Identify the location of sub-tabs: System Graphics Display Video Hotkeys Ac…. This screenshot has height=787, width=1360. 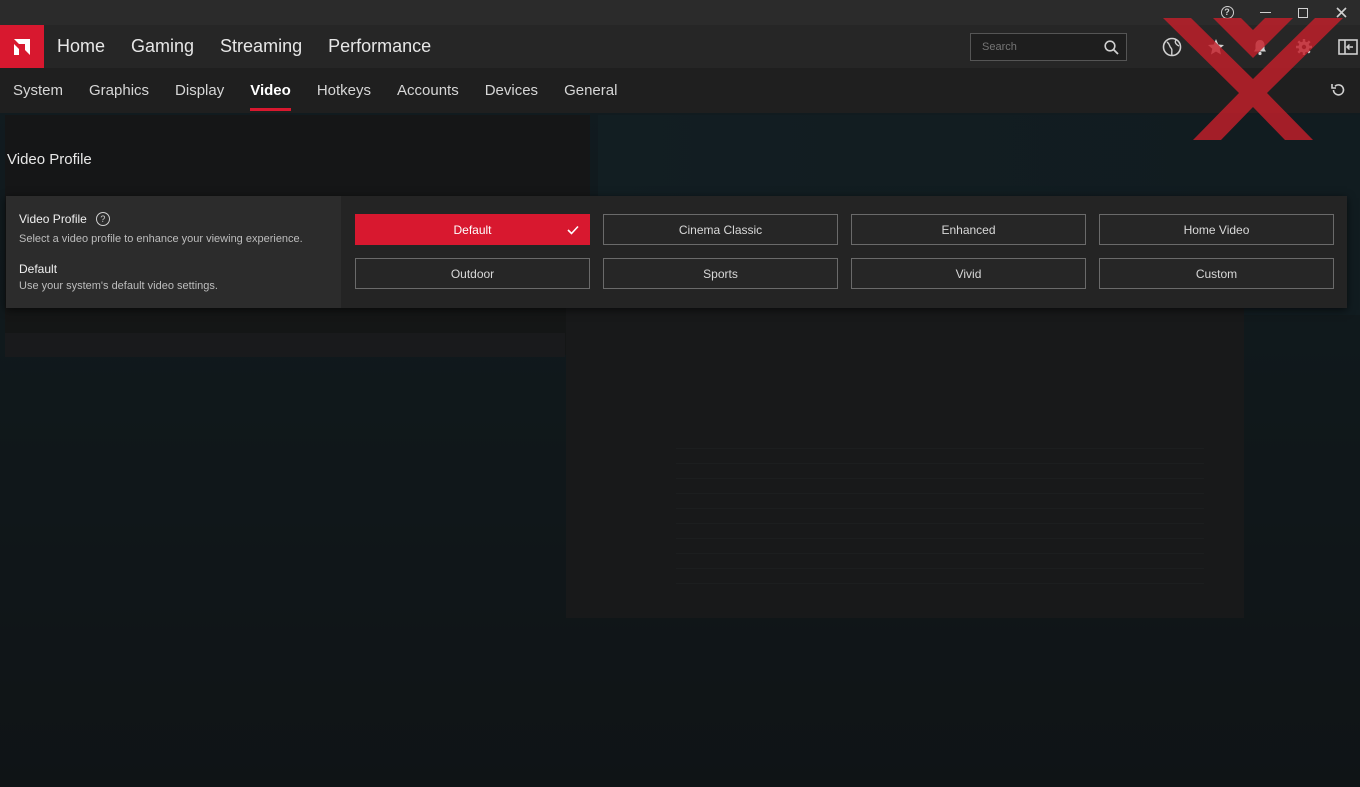
(328, 90).